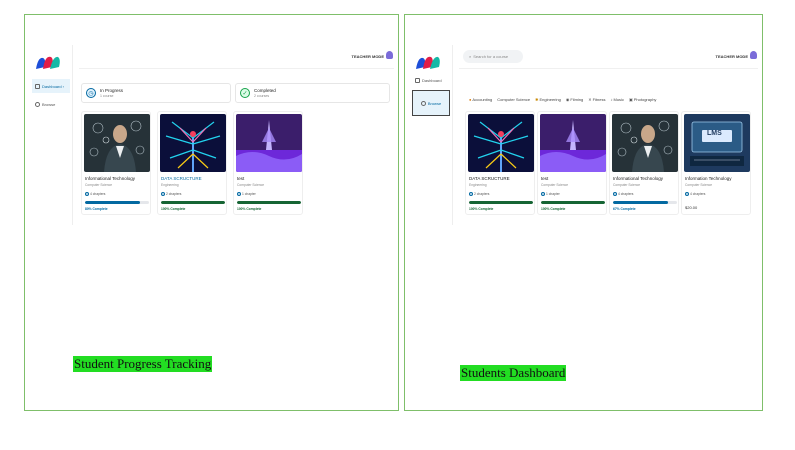 This screenshot has width=795, height=450. What do you see at coordinates (611, 99) in the screenshot?
I see `music-icon: ♪` at bounding box center [611, 99].